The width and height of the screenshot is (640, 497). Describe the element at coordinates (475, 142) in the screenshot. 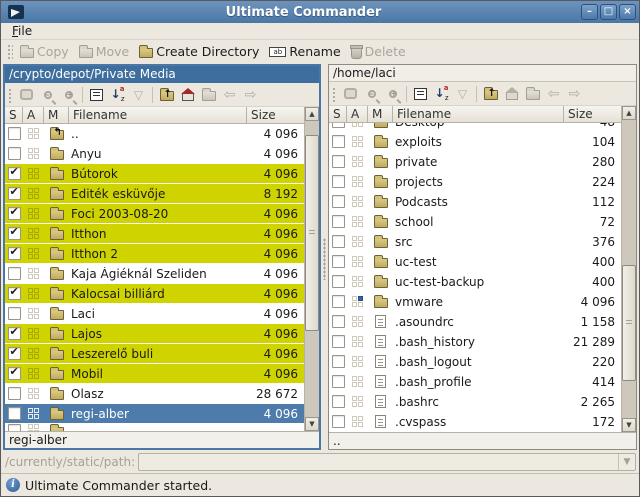

I see `table-row: ✔ exploits 104` at that location.